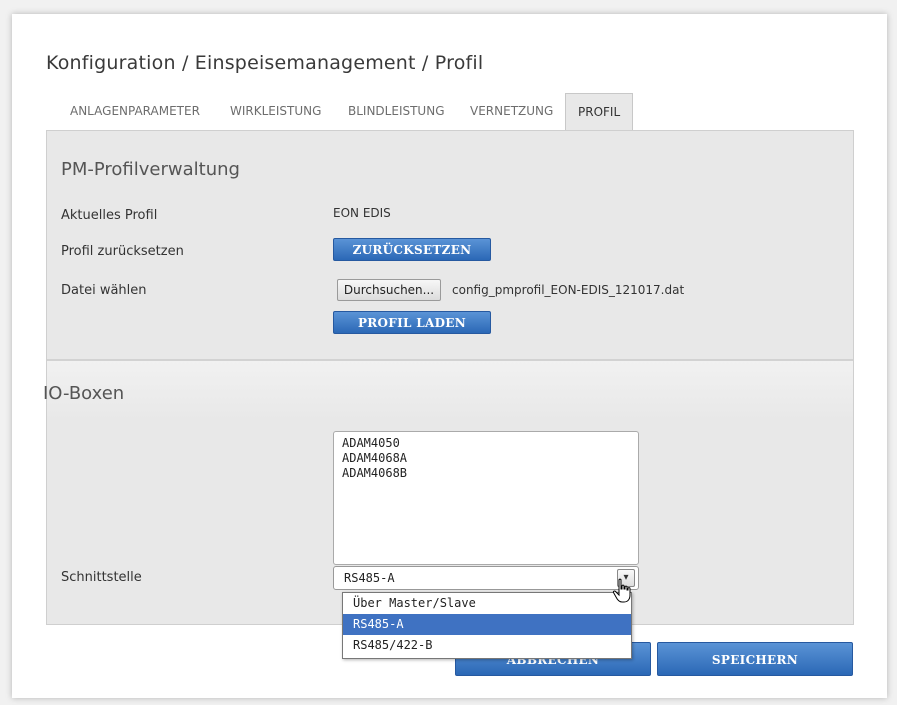 The image size is (897, 705). What do you see at coordinates (490, 458) in the screenshot?
I see `list-item: ADAM4068A` at bounding box center [490, 458].